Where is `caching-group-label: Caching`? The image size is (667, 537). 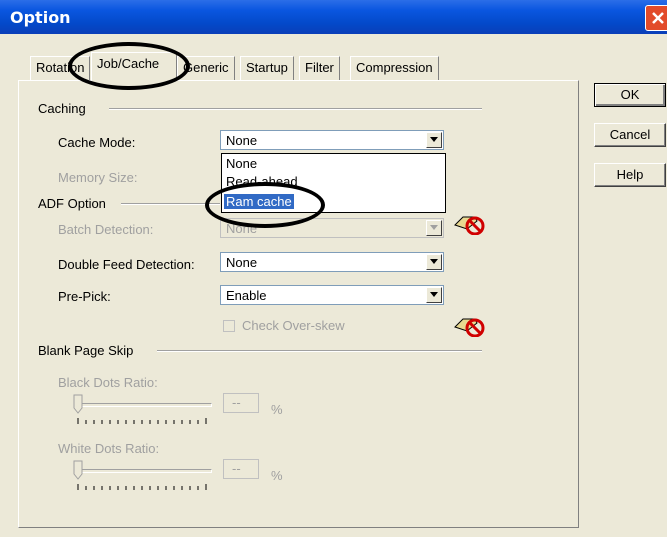 caching-group-label: Caching is located at coordinates (62, 108).